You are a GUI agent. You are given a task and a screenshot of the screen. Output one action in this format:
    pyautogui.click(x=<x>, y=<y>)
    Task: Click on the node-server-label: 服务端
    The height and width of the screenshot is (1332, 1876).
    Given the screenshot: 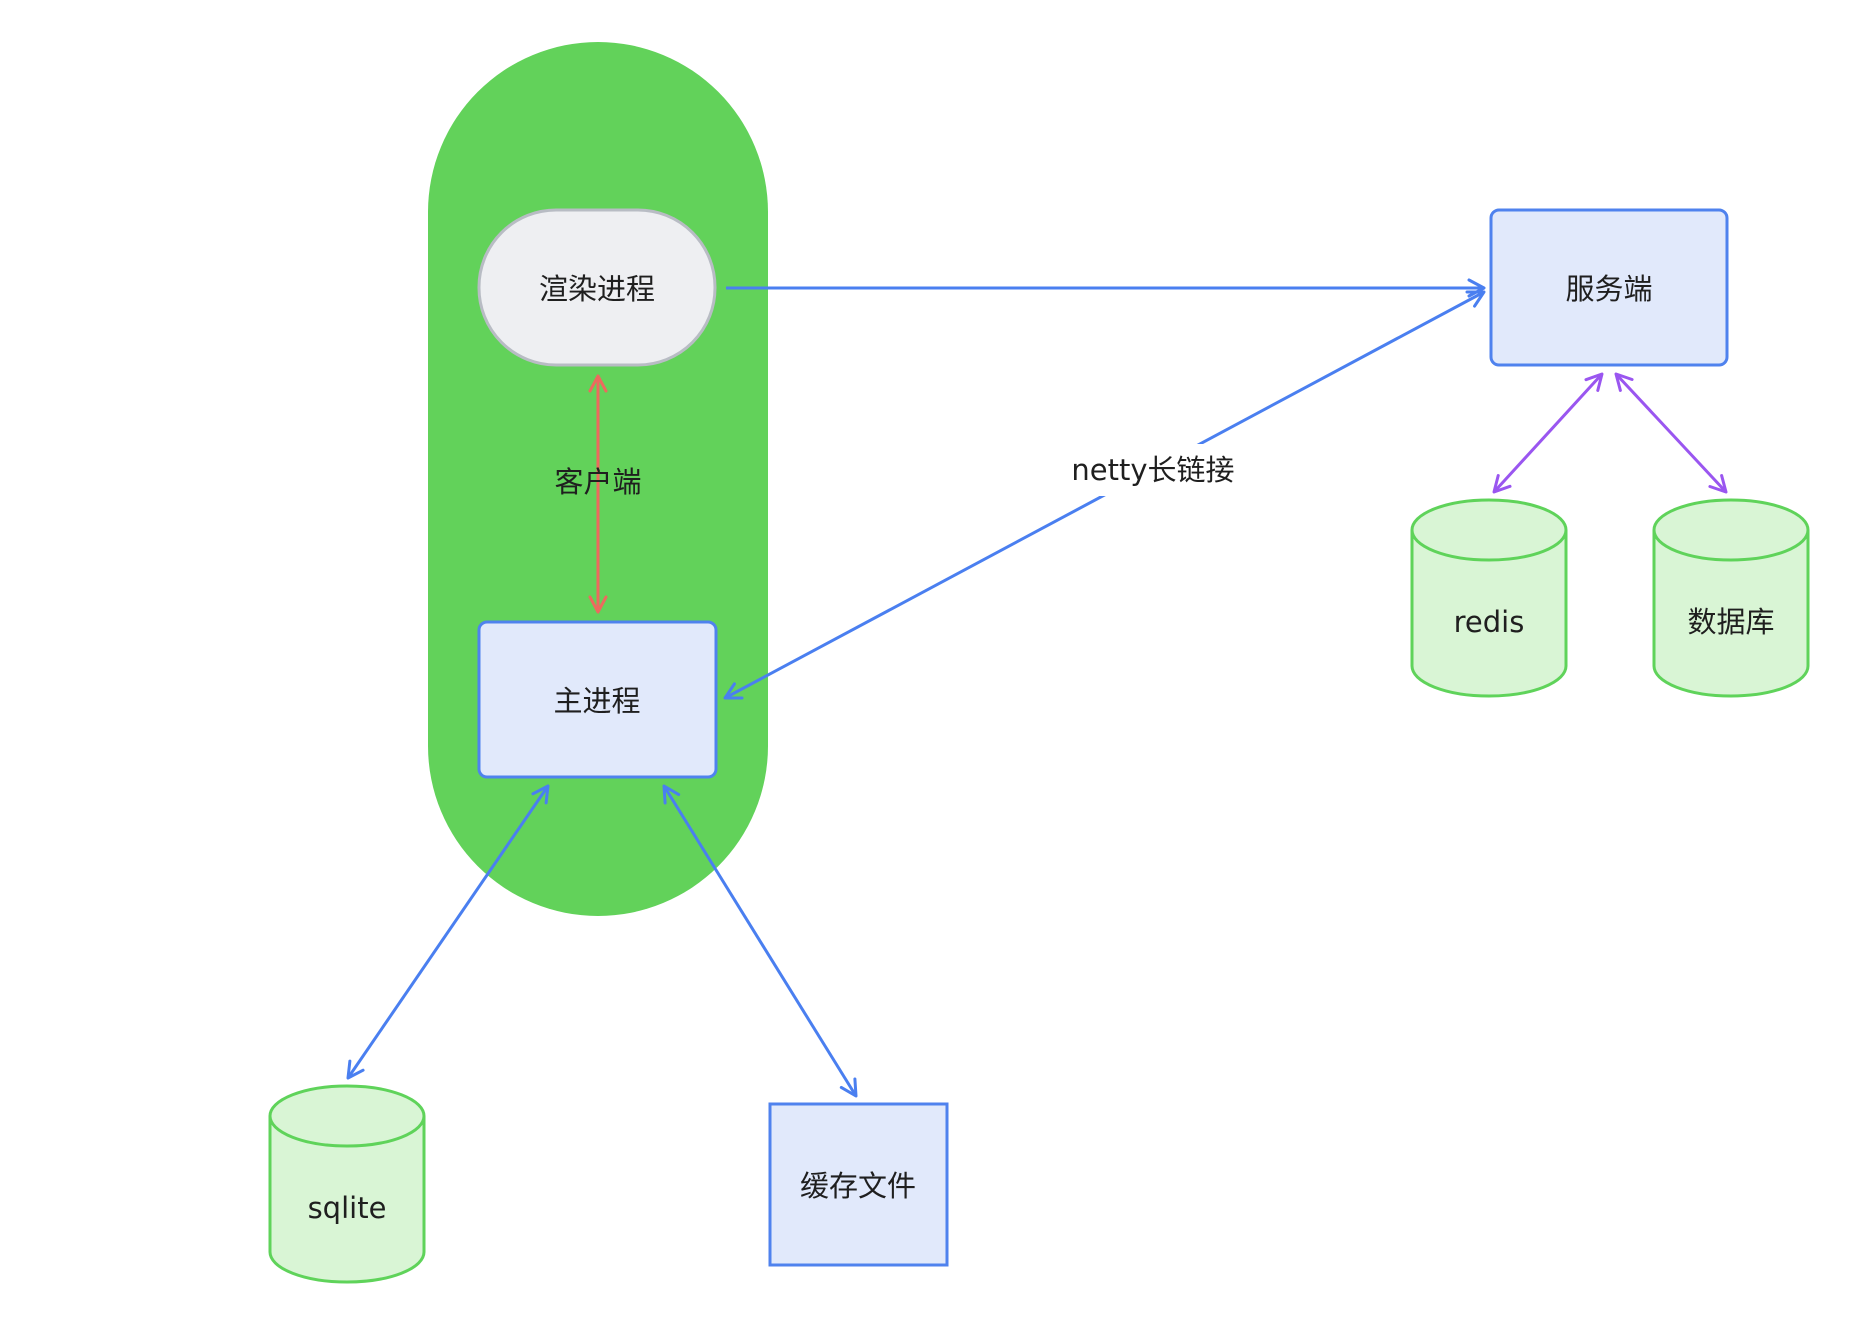 What is the action you would take?
    pyautogui.click(x=1608, y=289)
    